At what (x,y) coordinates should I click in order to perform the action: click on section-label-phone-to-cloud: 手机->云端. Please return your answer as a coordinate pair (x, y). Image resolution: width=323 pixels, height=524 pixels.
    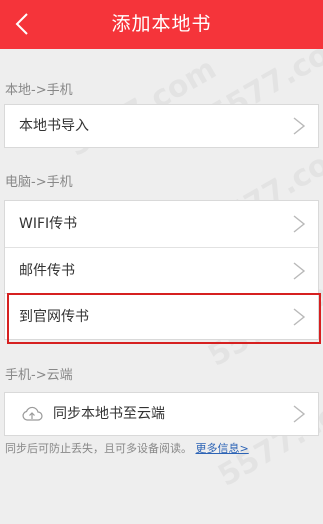
    Looking at the image, I should click on (39, 375).